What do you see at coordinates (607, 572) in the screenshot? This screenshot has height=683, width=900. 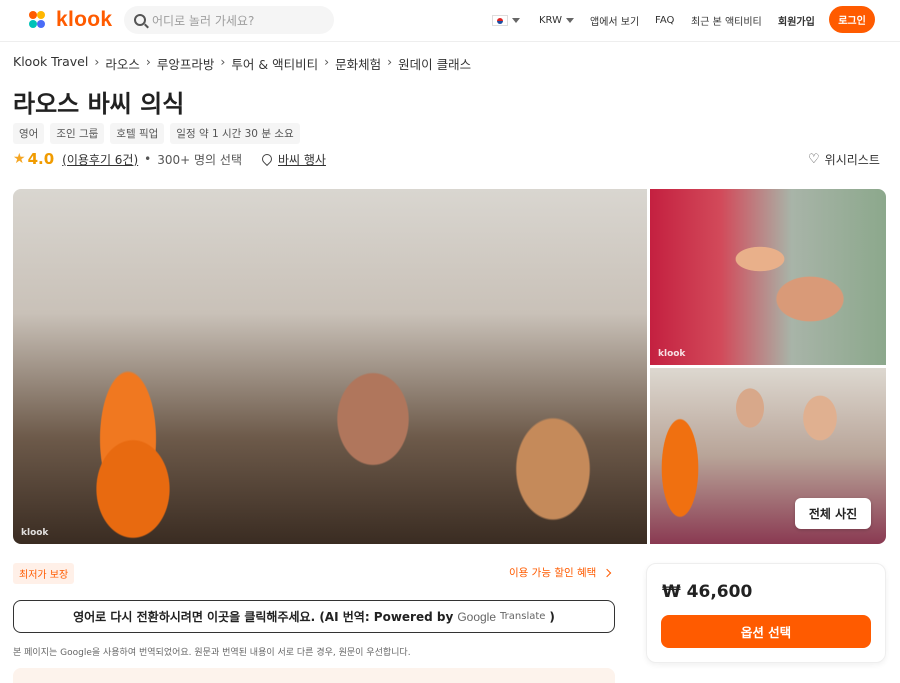 I see `chevron-right-icon` at bounding box center [607, 572].